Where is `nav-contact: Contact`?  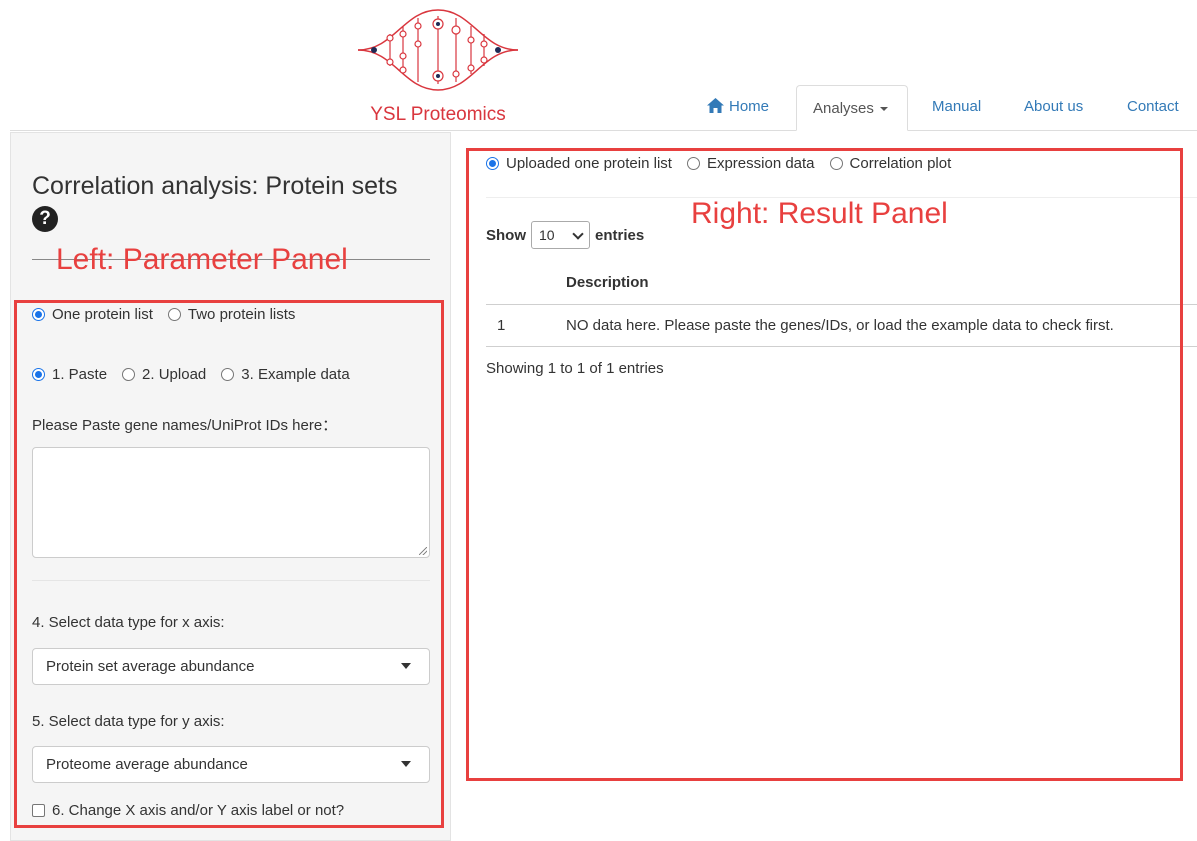
nav-contact: Contact is located at coordinates (1153, 107).